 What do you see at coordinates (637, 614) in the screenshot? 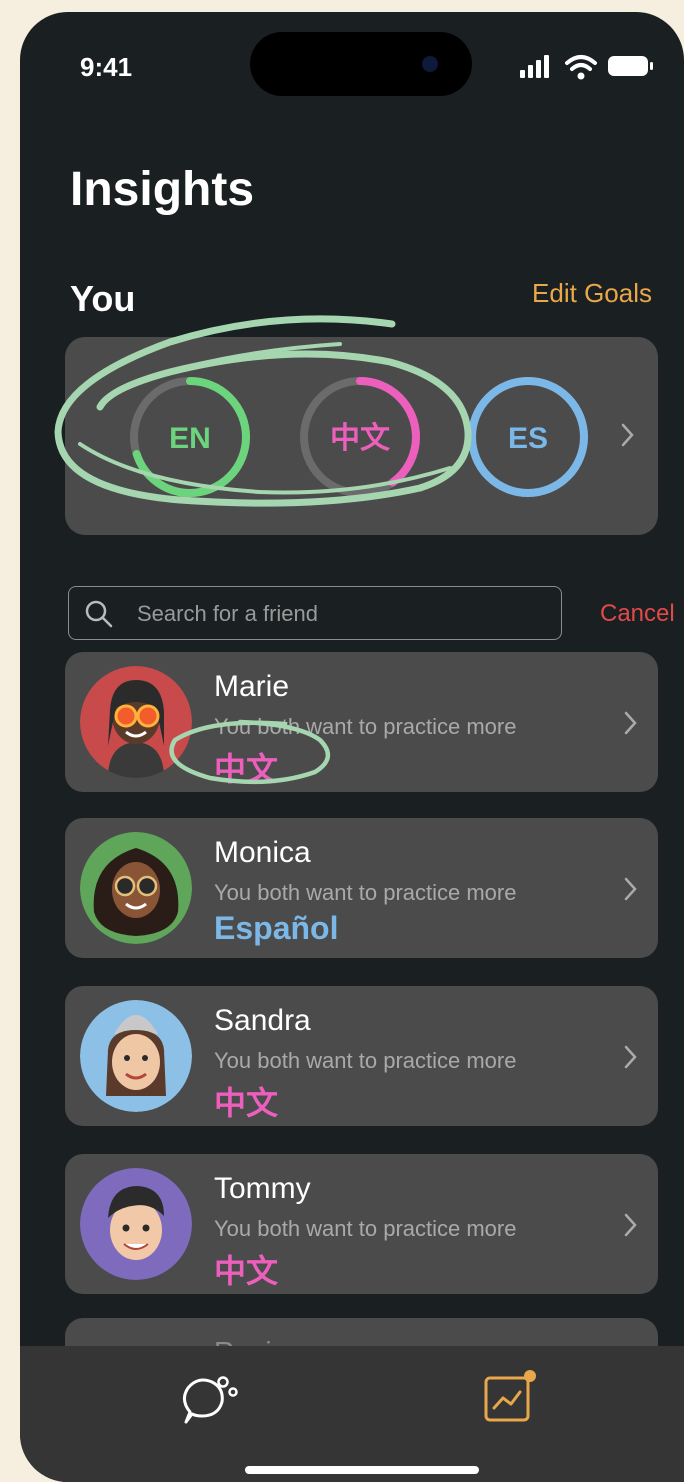
I see `cancel-button: Cancel` at bounding box center [637, 614].